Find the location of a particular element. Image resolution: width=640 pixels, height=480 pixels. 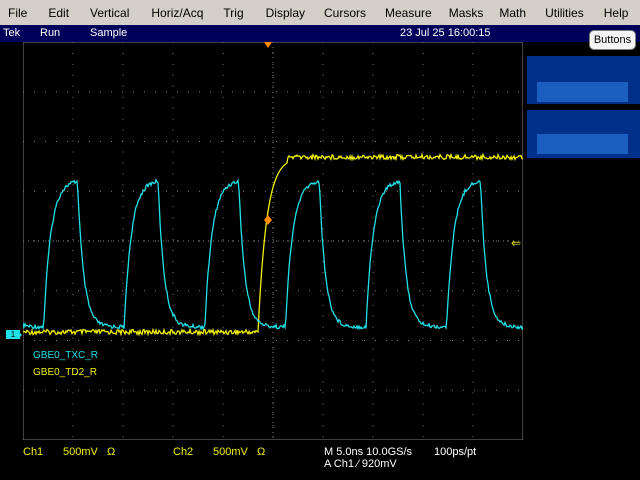

trigger-level-arrow-icon: ⇐ is located at coordinates (516, 243).